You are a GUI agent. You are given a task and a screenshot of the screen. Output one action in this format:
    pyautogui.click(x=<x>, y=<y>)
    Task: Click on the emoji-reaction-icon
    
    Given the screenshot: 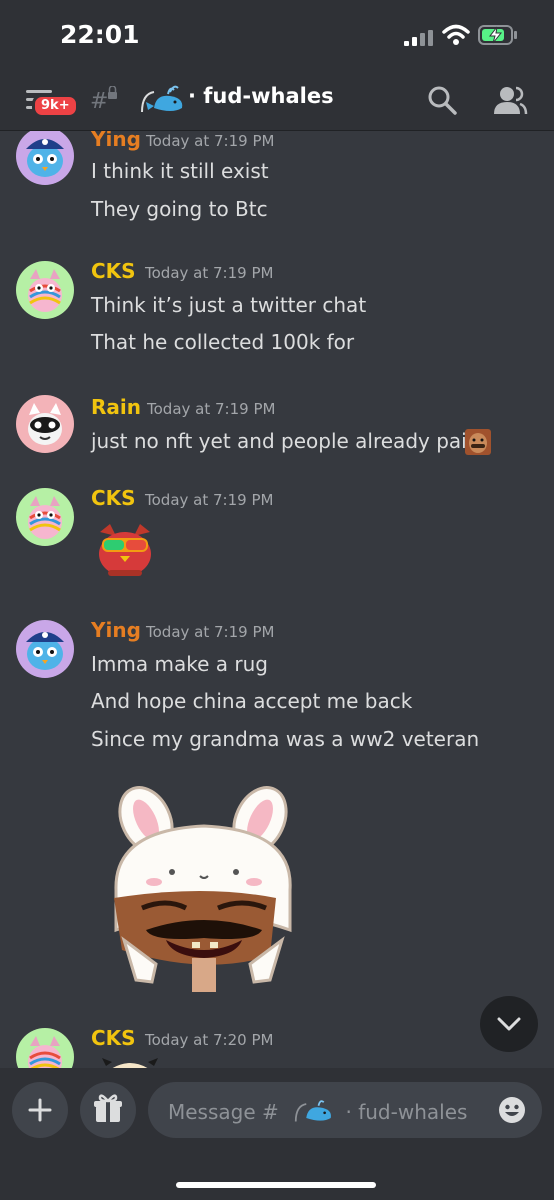 What is the action you would take?
    pyautogui.click(x=478, y=442)
    